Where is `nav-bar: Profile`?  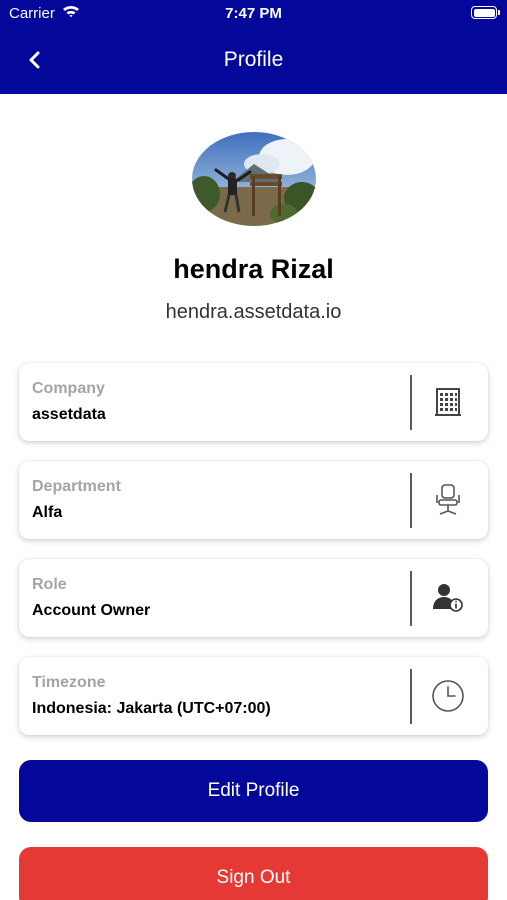
nav-bar: Profile is located at coordinates (253, 60).